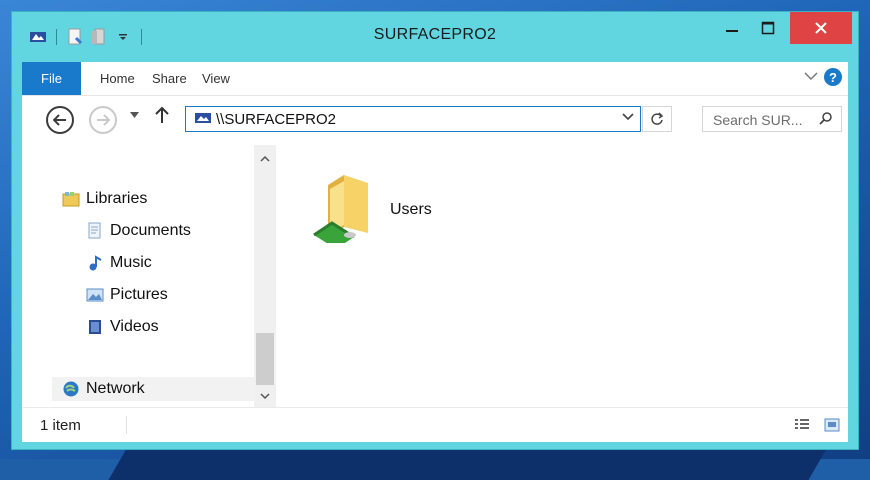 The height and width of the screenshot is (480, 870). Describe the element at coordinates (126, 425) in the screenshot. I see `status-divider` at that location.